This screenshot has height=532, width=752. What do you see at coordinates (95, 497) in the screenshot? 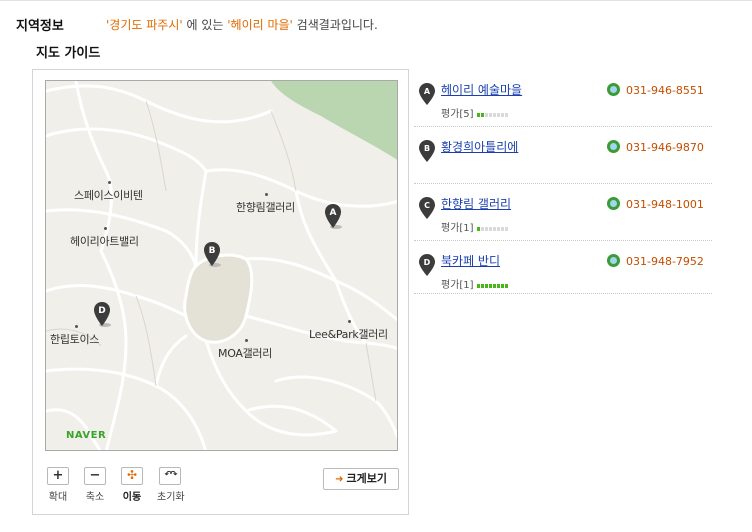
I see `zoom-out-label: 축소` at bounding box center [95, 497].